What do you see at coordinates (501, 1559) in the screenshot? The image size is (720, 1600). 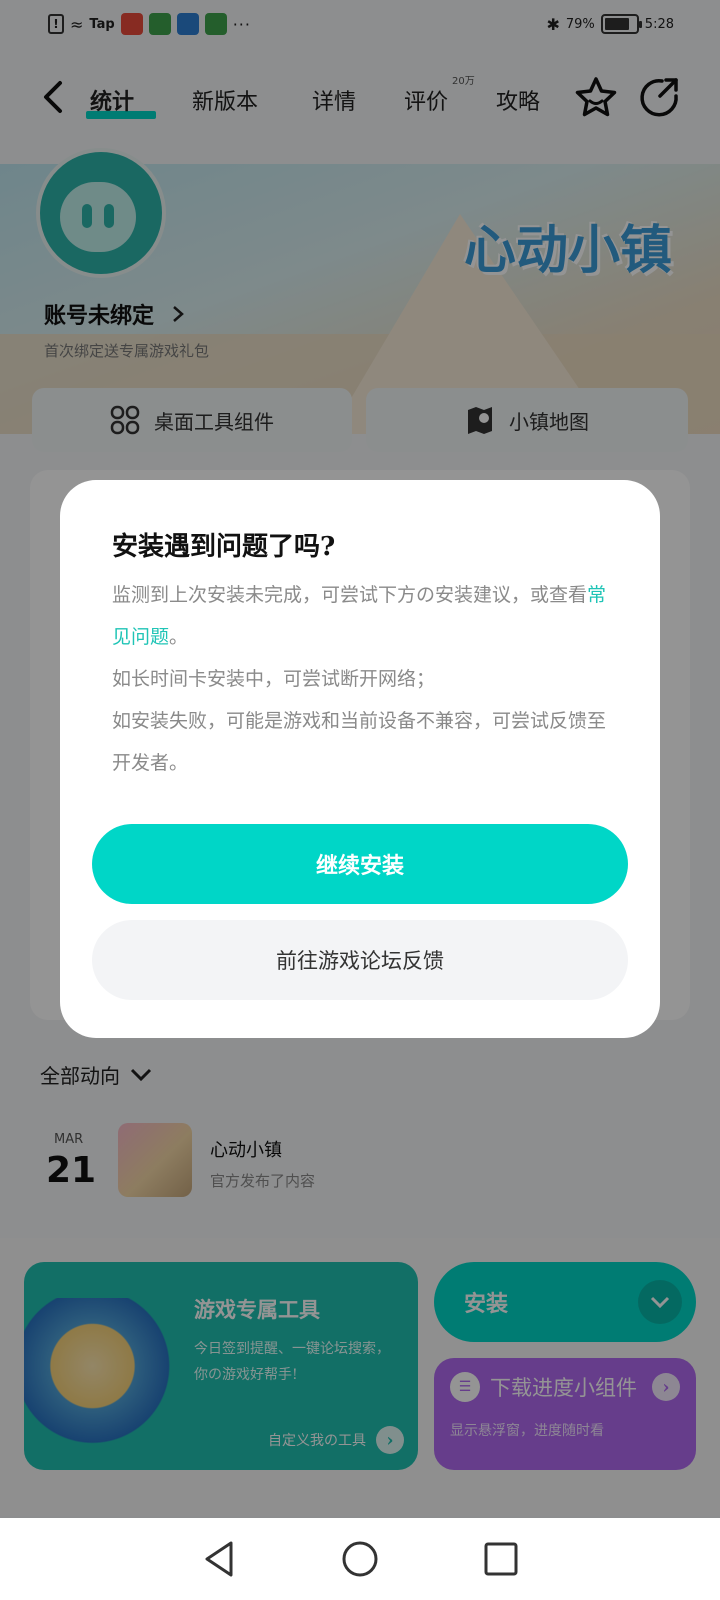 I see `system-recents-icon` at bounding box center [501, 1559].